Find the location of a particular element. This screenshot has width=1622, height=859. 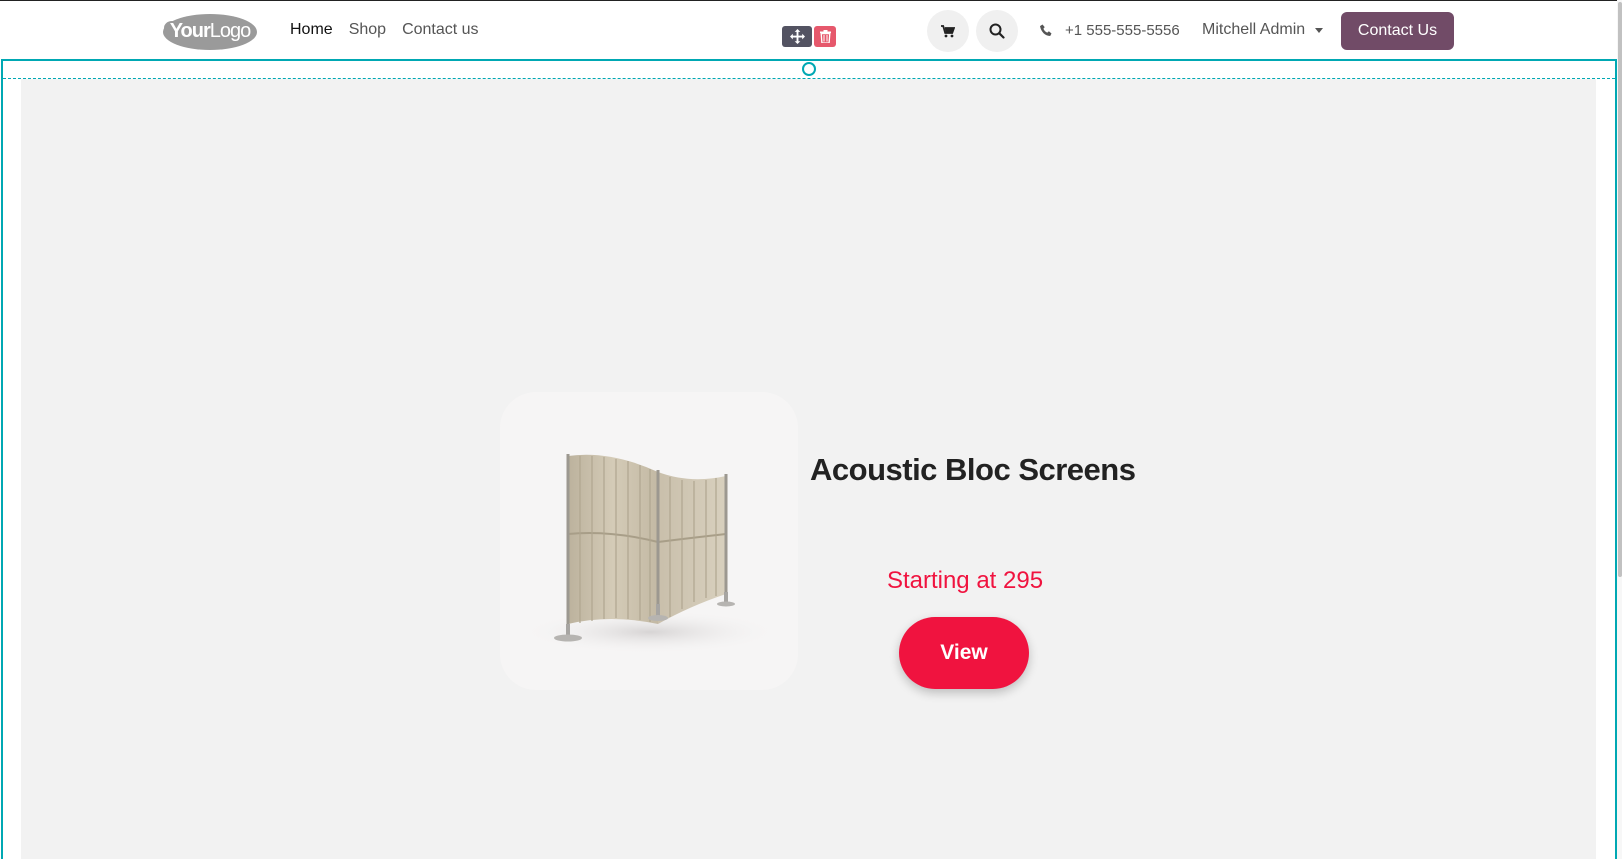

scrollbar-thumb is located at coordinates (1620, 289).